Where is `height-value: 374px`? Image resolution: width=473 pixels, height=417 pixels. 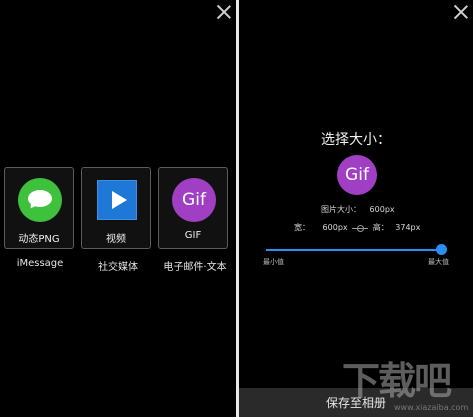
height-value: 374px is located at coordinates (408, 227).